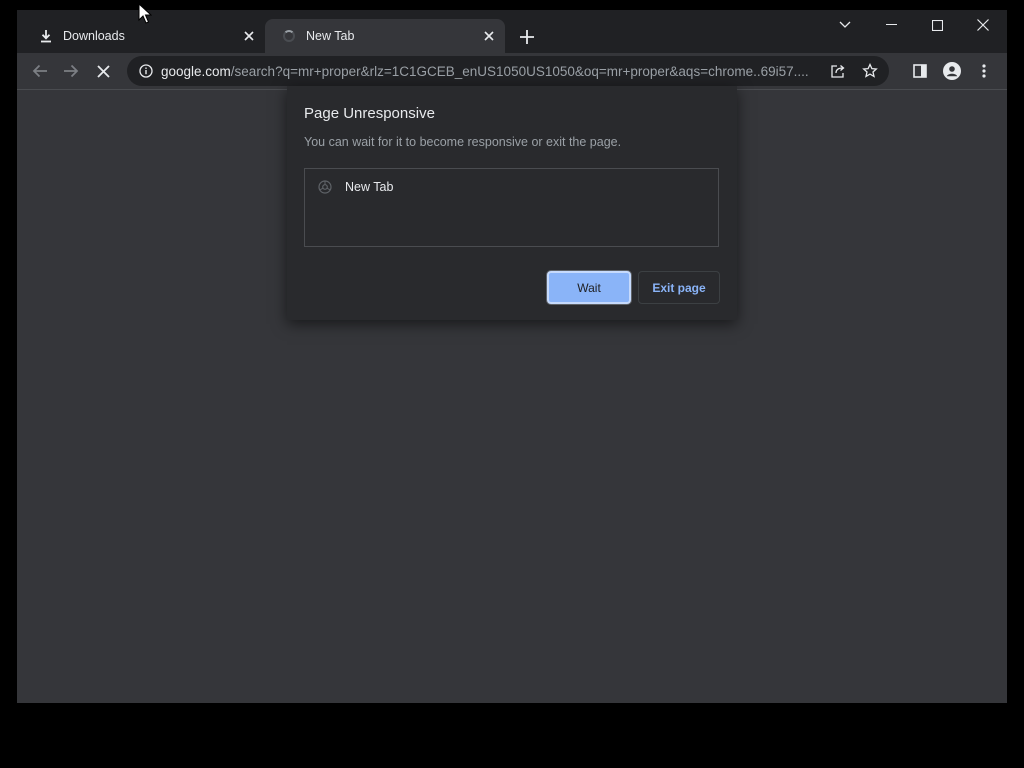 The height and width of the screenshot is (768, 1024). Describe the element at coordinates (325, 187) in the screenshot. I see `page-favicon-icon` at that location.